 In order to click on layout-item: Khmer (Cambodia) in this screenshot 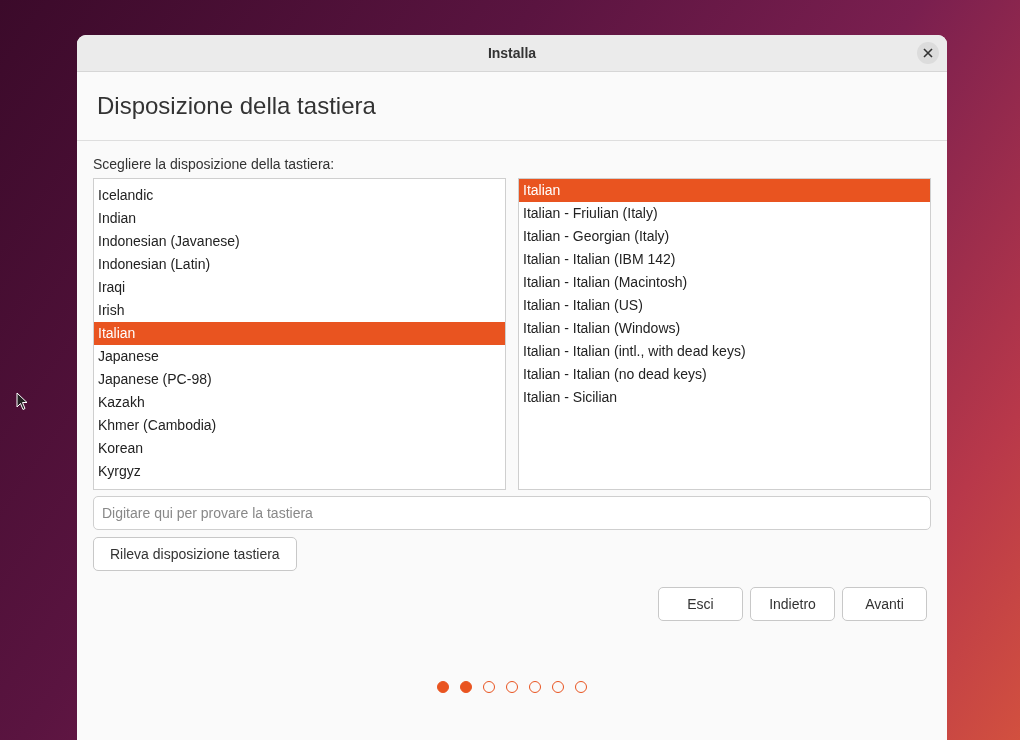, I will do `click(299, 425)`.